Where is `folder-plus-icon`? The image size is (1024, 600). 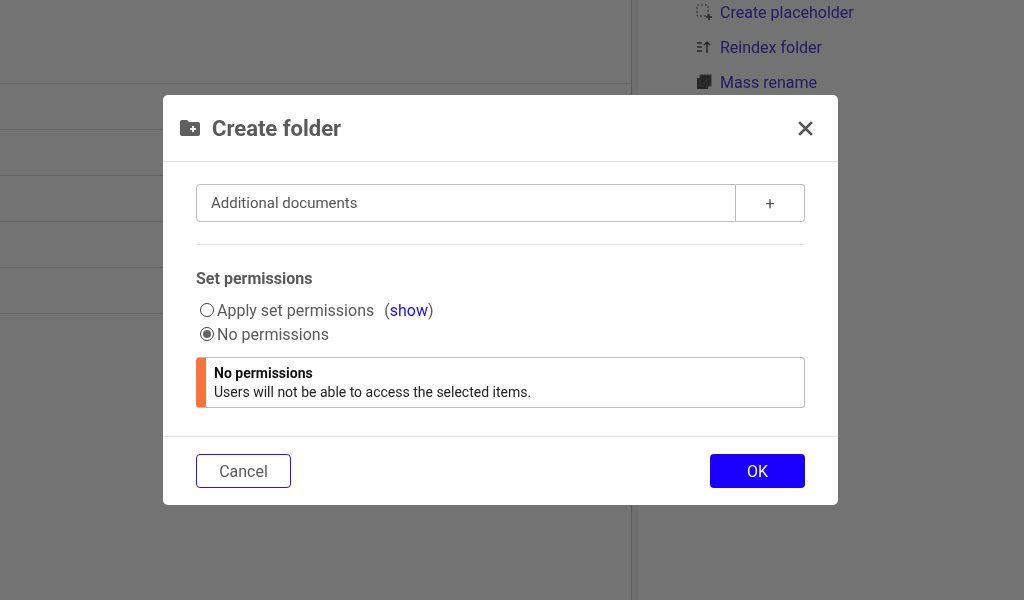 folder-plus-icon is located at coordinates (190, 128).